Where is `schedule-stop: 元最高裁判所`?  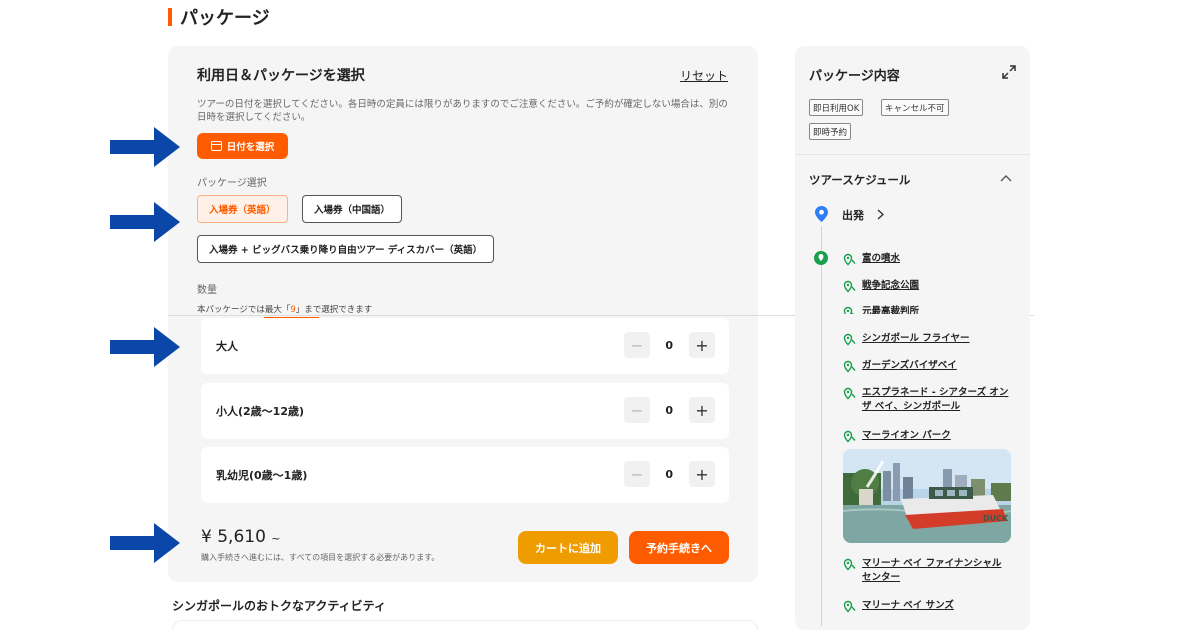
schedule-stop: 元最高裁判所 is located at coordinates (926, 309).